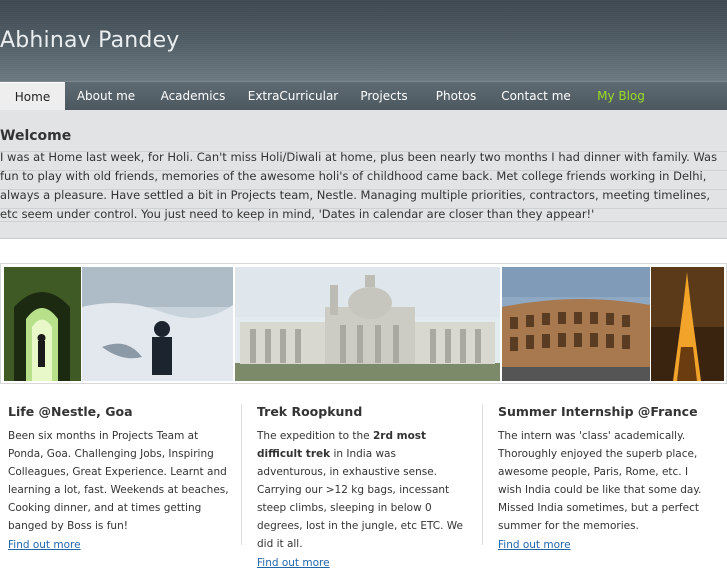 The height and width of the screenshot is (569, 727). I want to click on snow-trek-photo, so click(157, 324).